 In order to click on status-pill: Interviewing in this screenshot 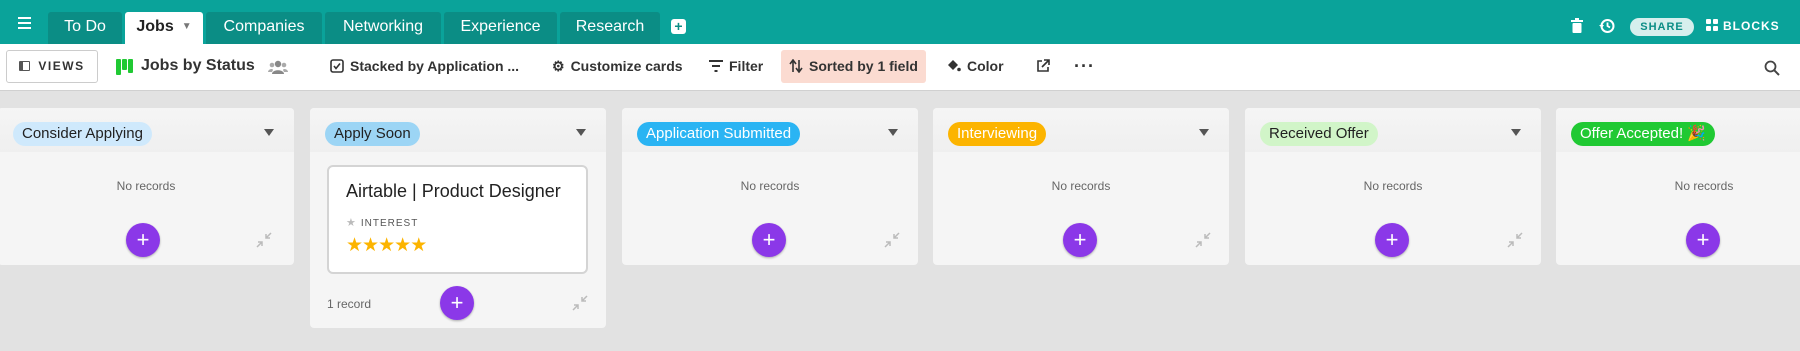, I will do `click(997, 134)`.